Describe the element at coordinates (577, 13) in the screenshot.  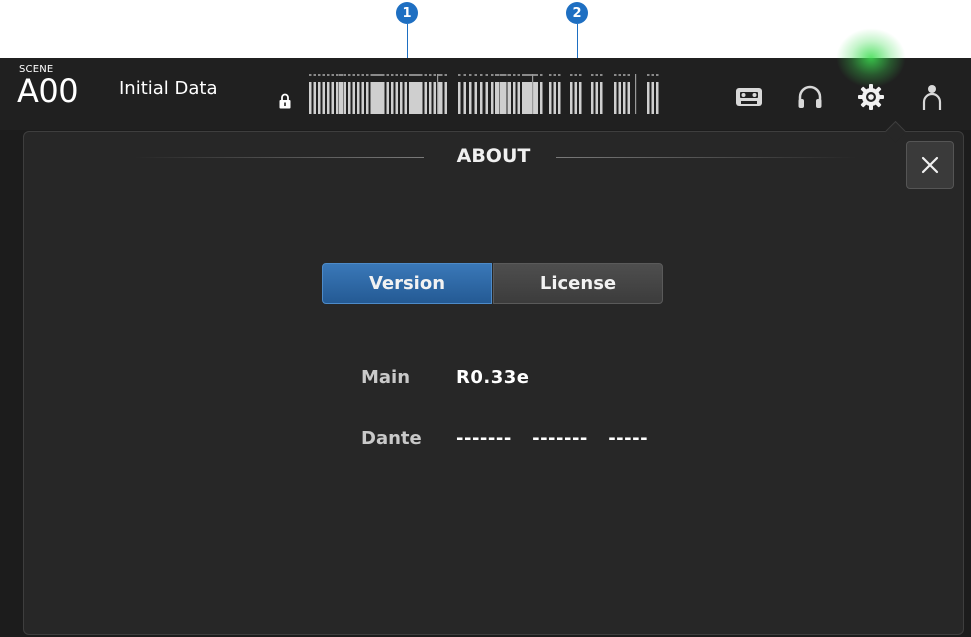
I see `callout-marker-2: 2` at that location.